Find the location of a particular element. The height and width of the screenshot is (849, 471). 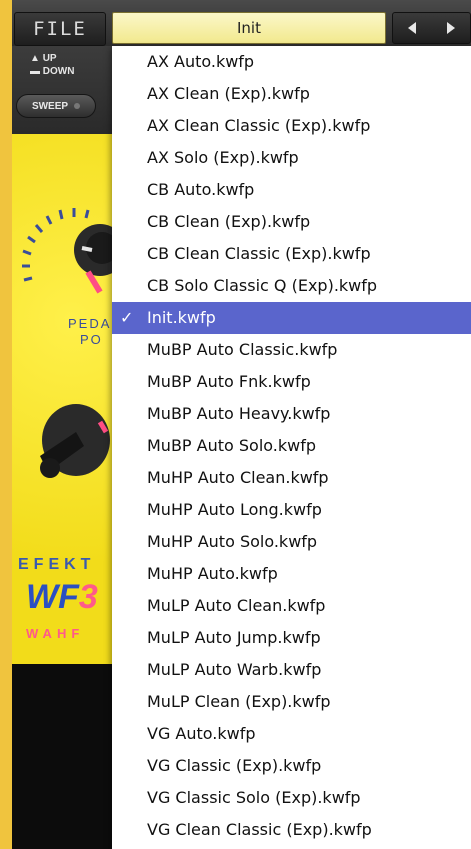

menu-item-label: VG Auto.kwfp is located at coordinates (201, 733).